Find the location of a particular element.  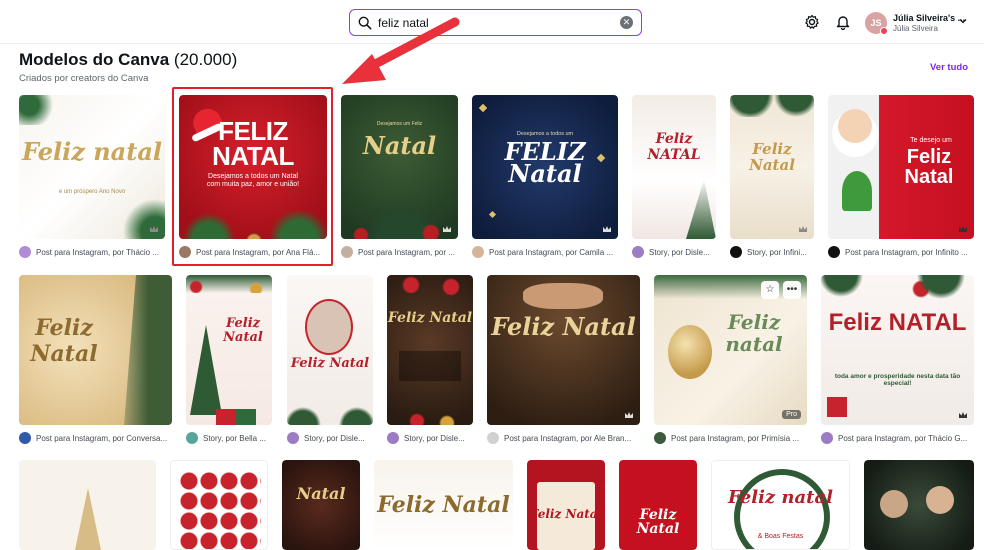

thumb-title: Feliz NATAL is located at coordinates (674, 147).